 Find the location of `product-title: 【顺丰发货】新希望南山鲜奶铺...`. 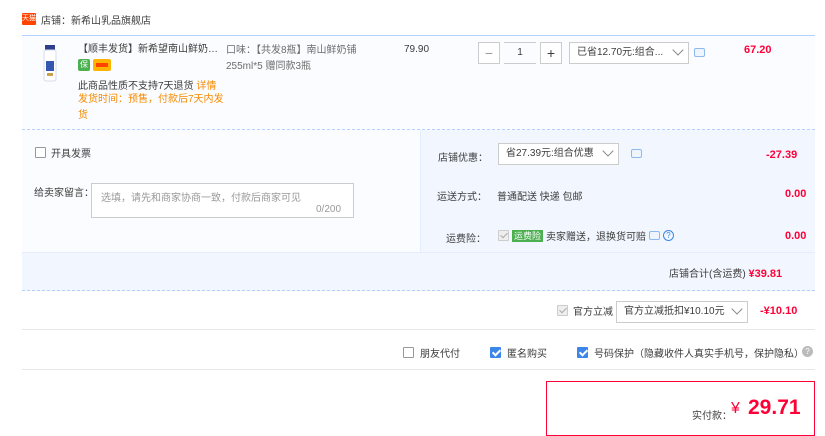

product-title: 【顺丰发货】新希望南山鲜奶铺... is located at coordinates (152, 50).